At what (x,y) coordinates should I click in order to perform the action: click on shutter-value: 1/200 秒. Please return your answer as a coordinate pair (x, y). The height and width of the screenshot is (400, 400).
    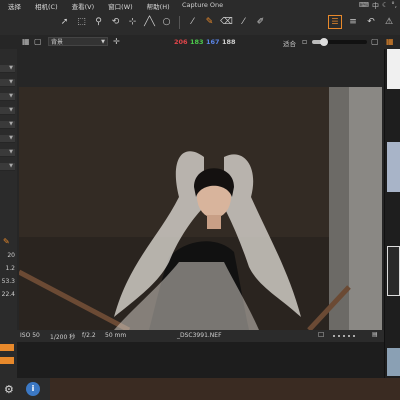
    Looking at the image, I should click on (63, 337).